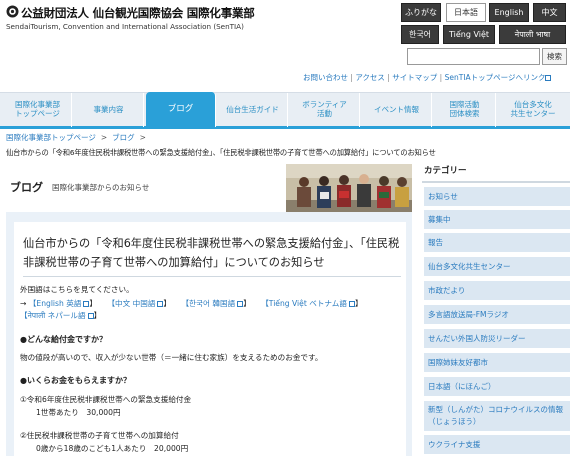  What do you see at coordinates (63, 339) in the screenshot?
I see `question-heading-1: ●どんな給付金ですか？` at bounding box center [63, 339].